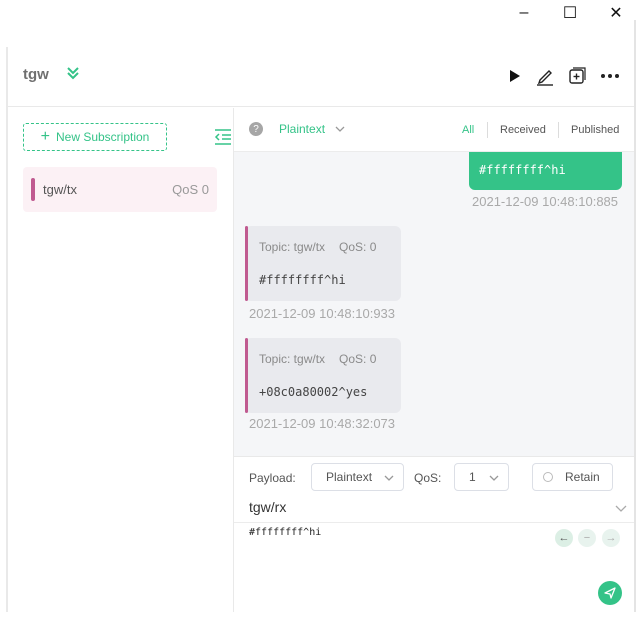  I want to click on filter-all: All, so click(468, 130).